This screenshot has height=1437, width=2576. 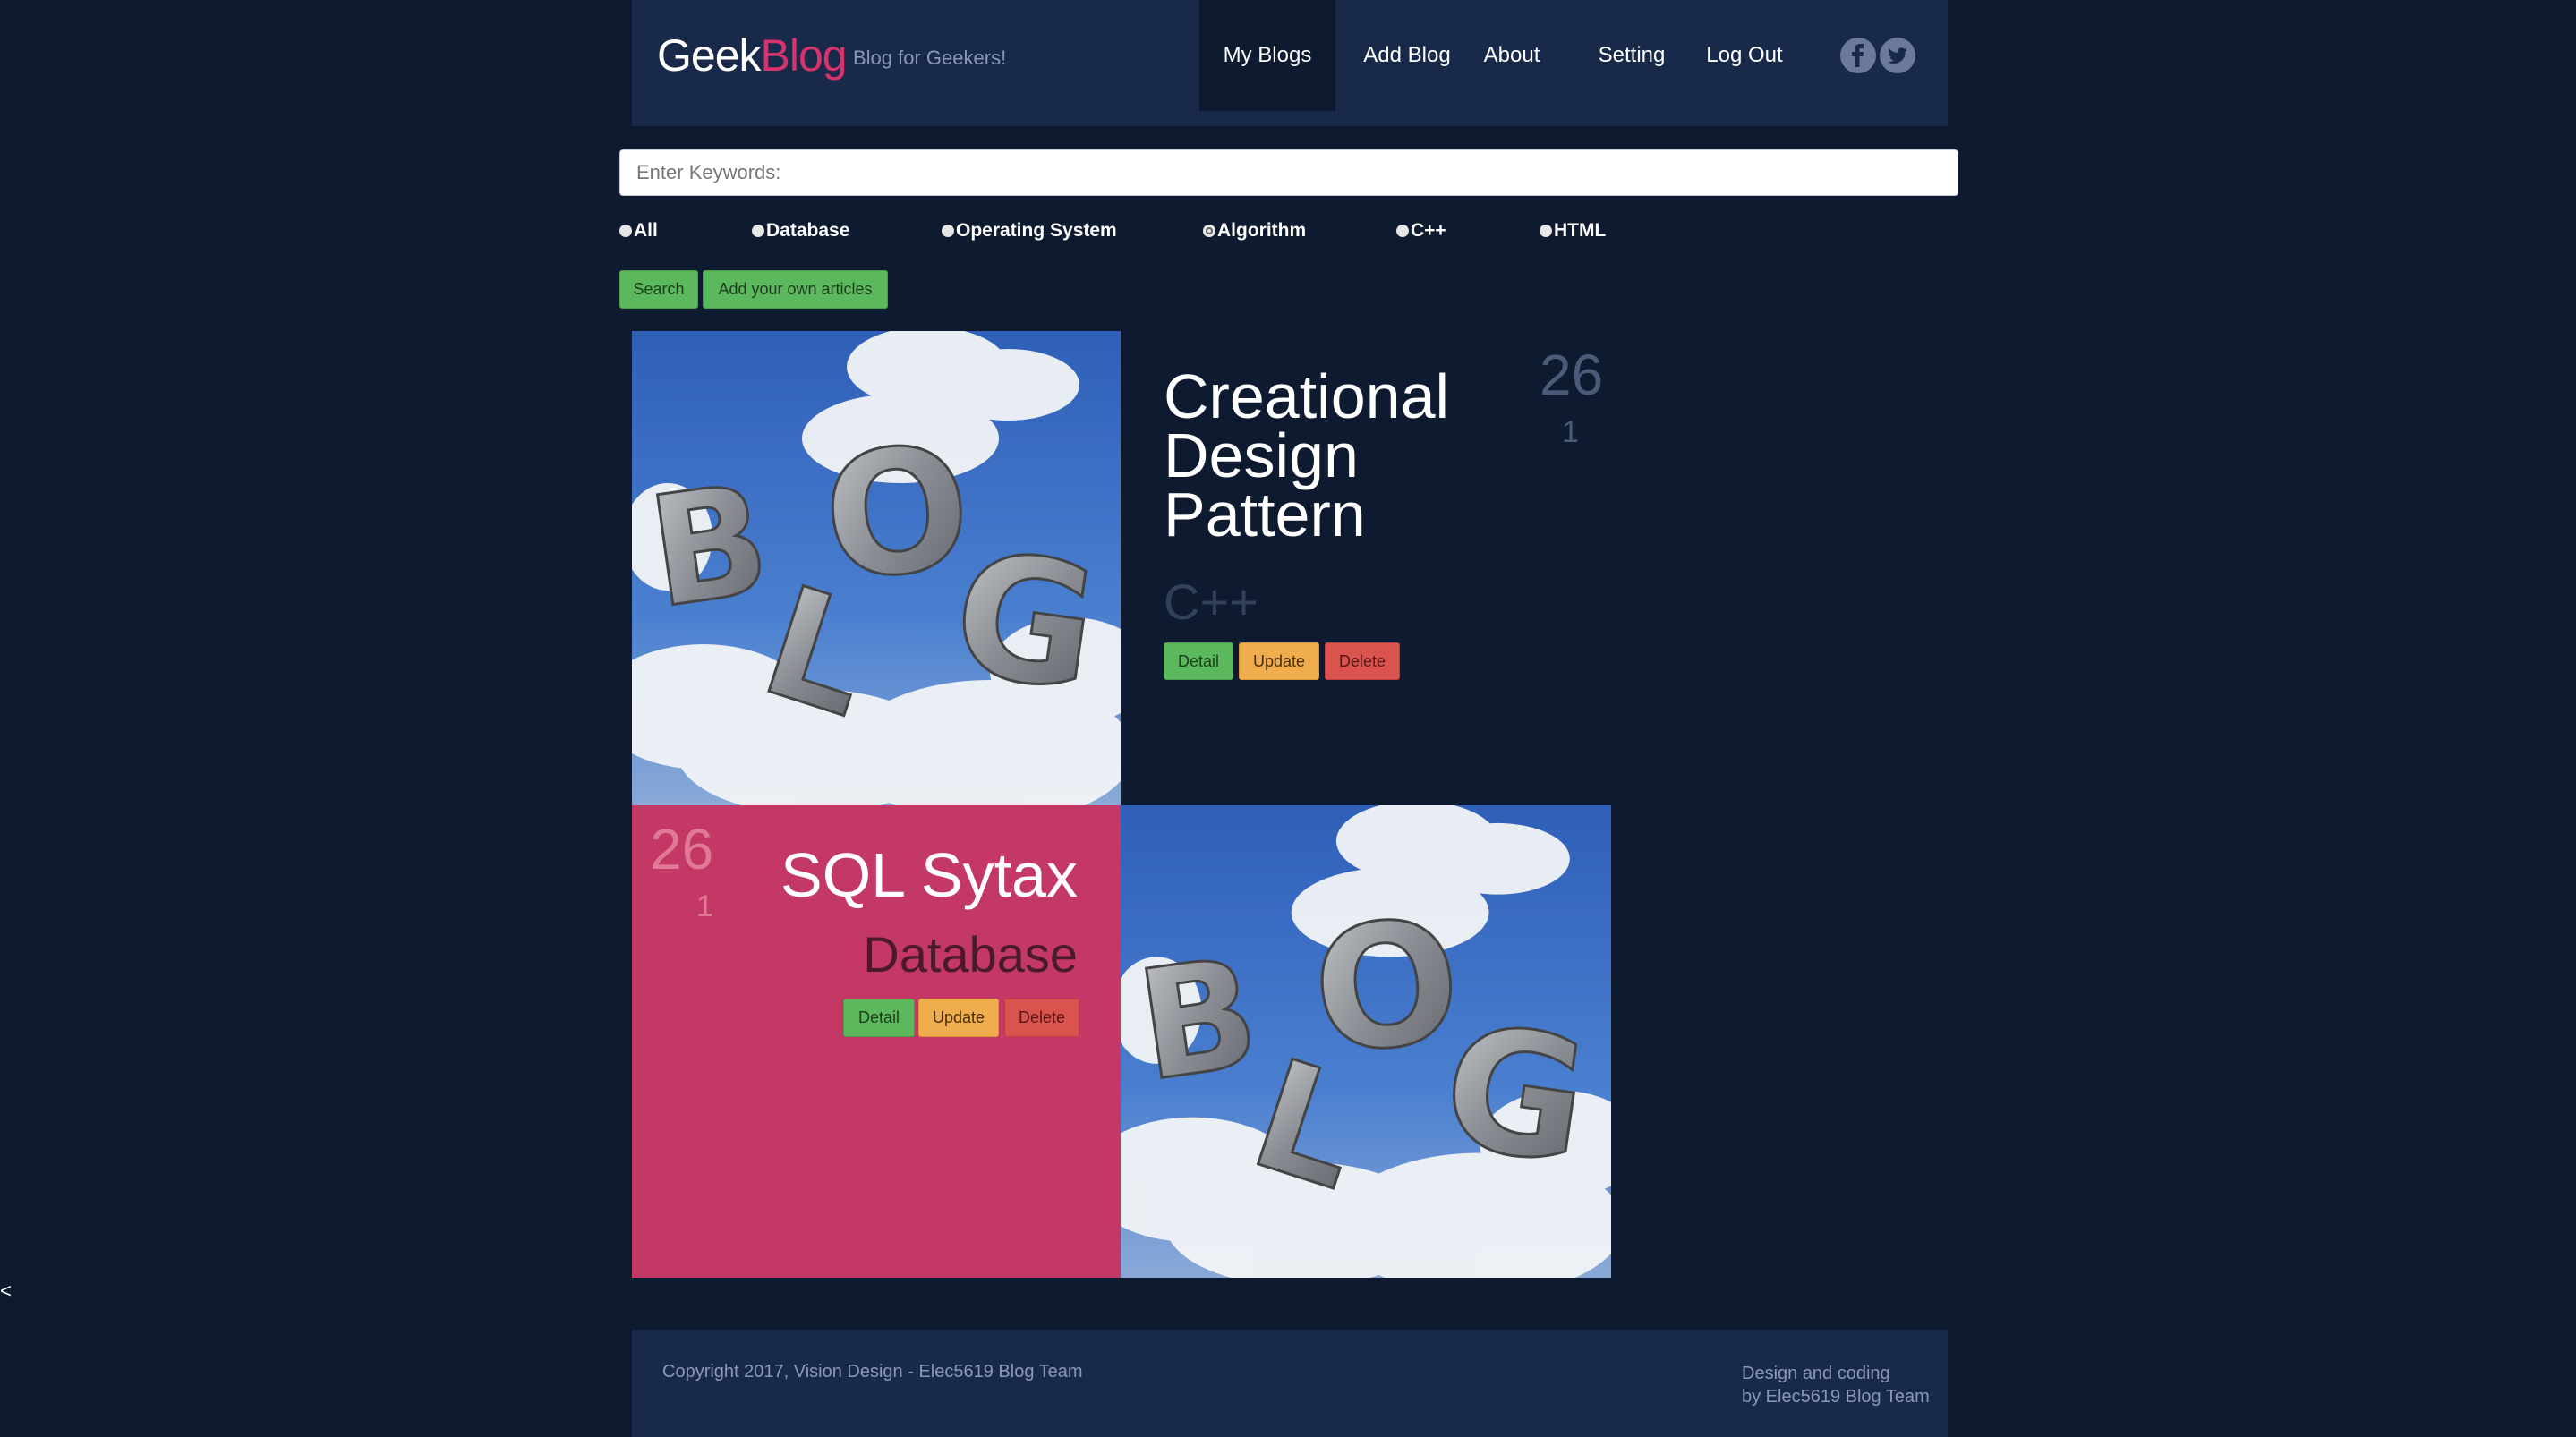 What do you see at coordinates (1211, 602) in the screenshot?
I see `blog-category: C++` at bounding box center [1211, 602].